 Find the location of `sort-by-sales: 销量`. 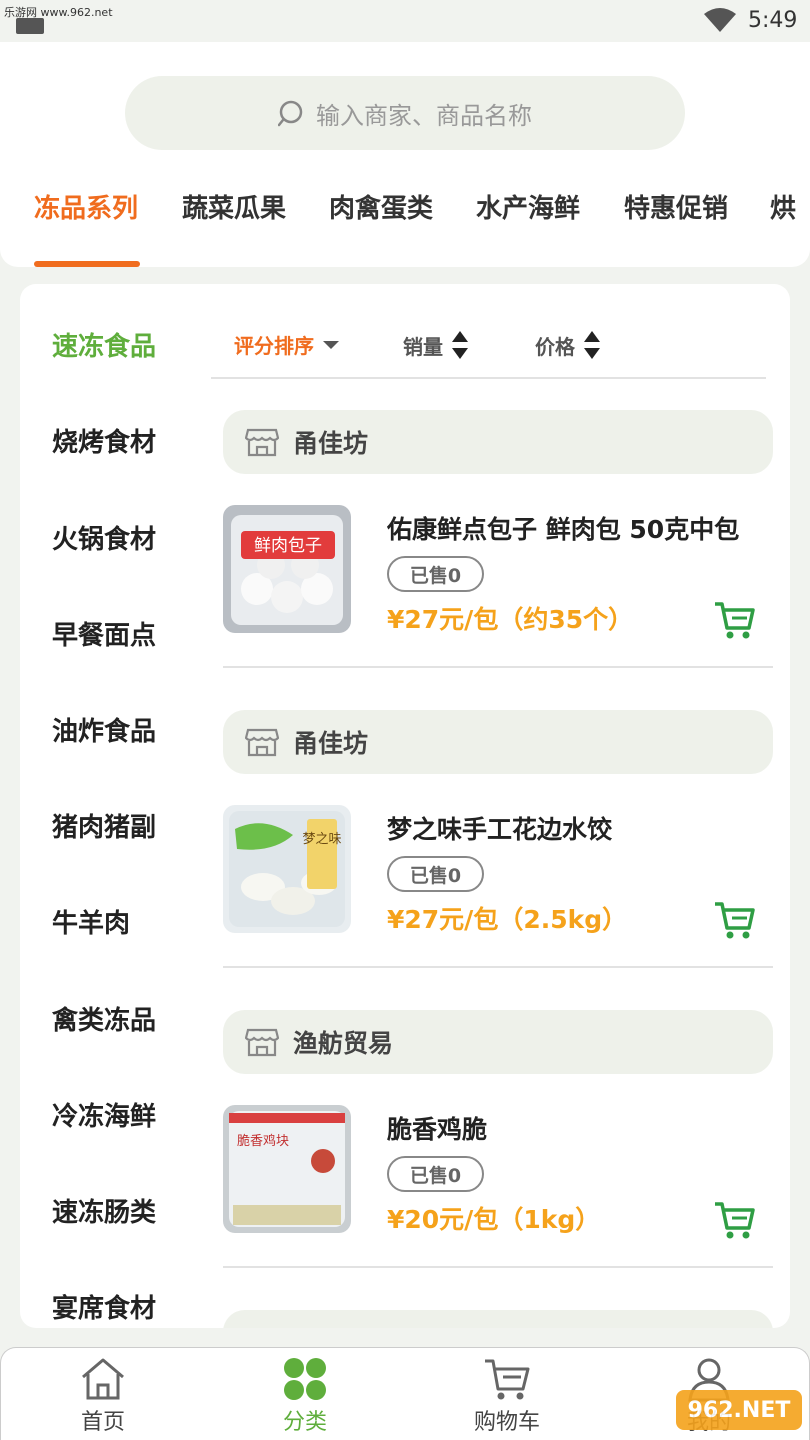

sort-by-sales: 销量 is located at coordinates (436, 345).